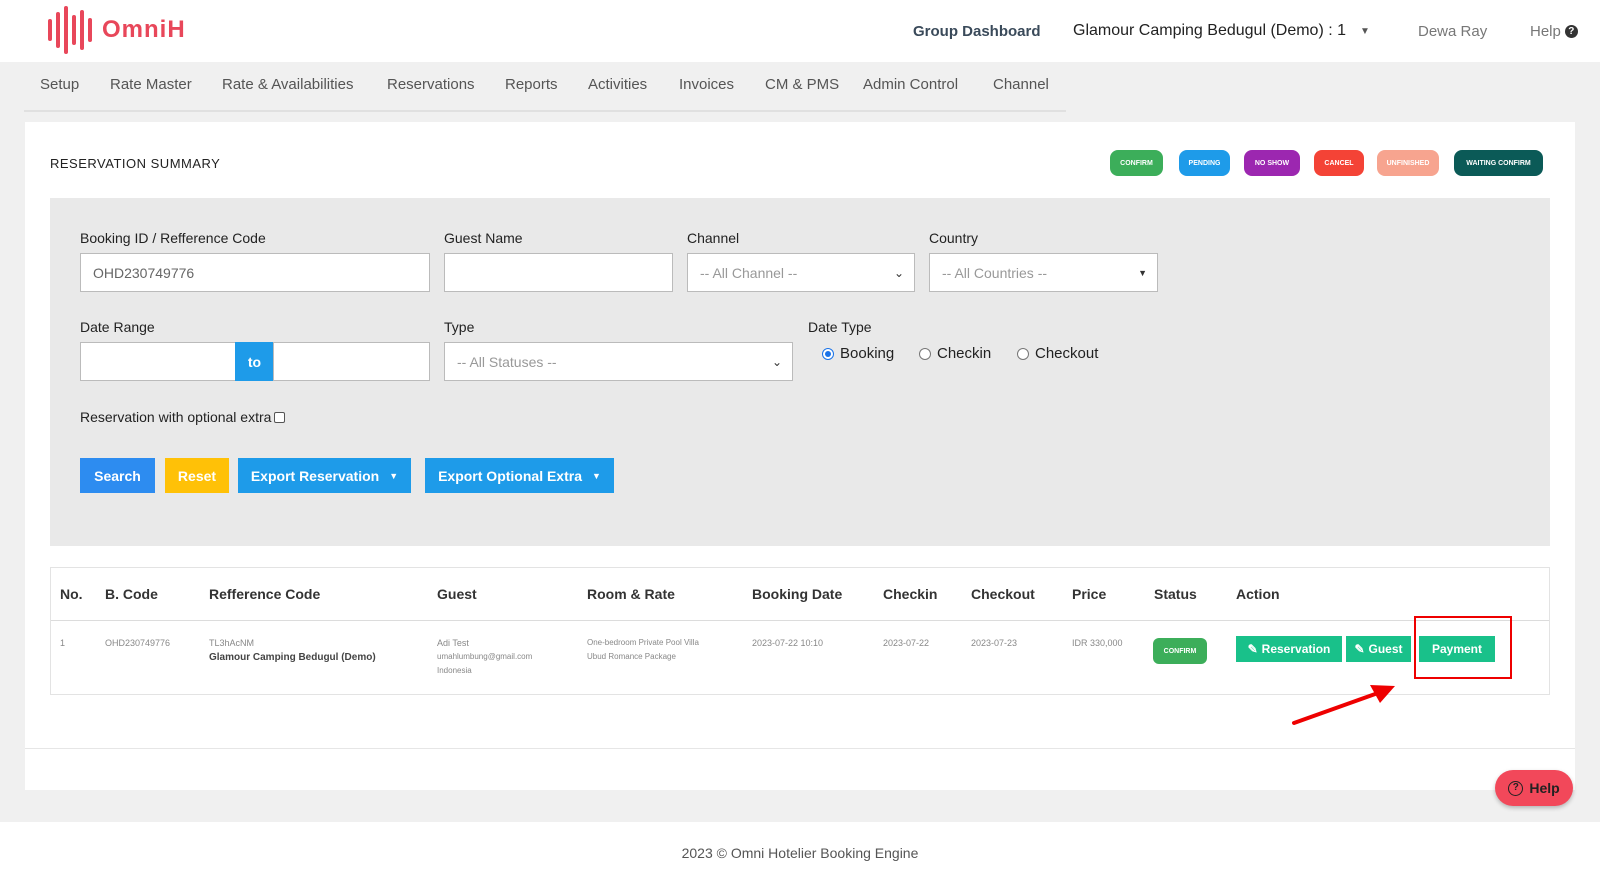  Describe the element at coordinates (1180, 651) in the screenshot. I see `status-badge: CONFIRM` at that location.